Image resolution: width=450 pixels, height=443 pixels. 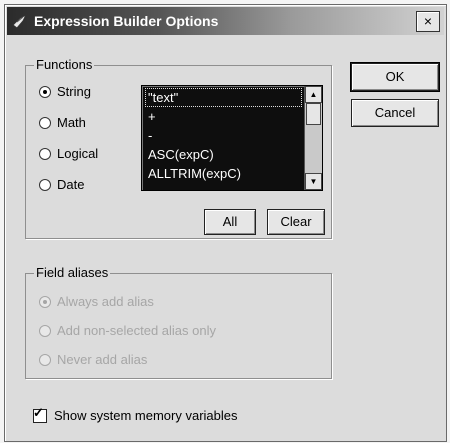 I want to click on radio-always-add-alias-button, so click(x=45, y=301).